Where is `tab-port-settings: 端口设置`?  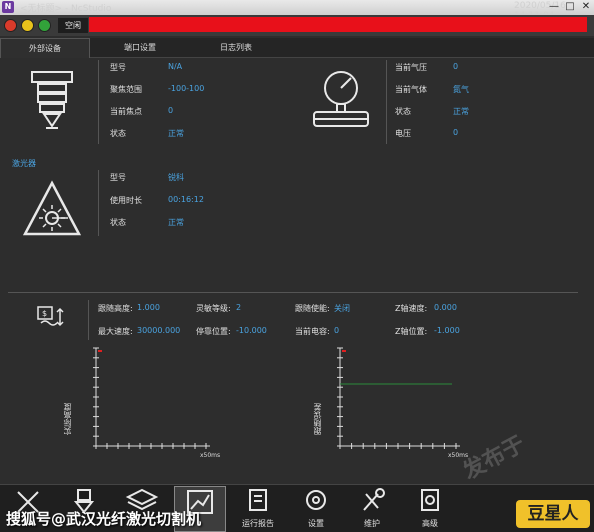
tab-port-settings: 端口设置 is located at coordinates (140, 48).